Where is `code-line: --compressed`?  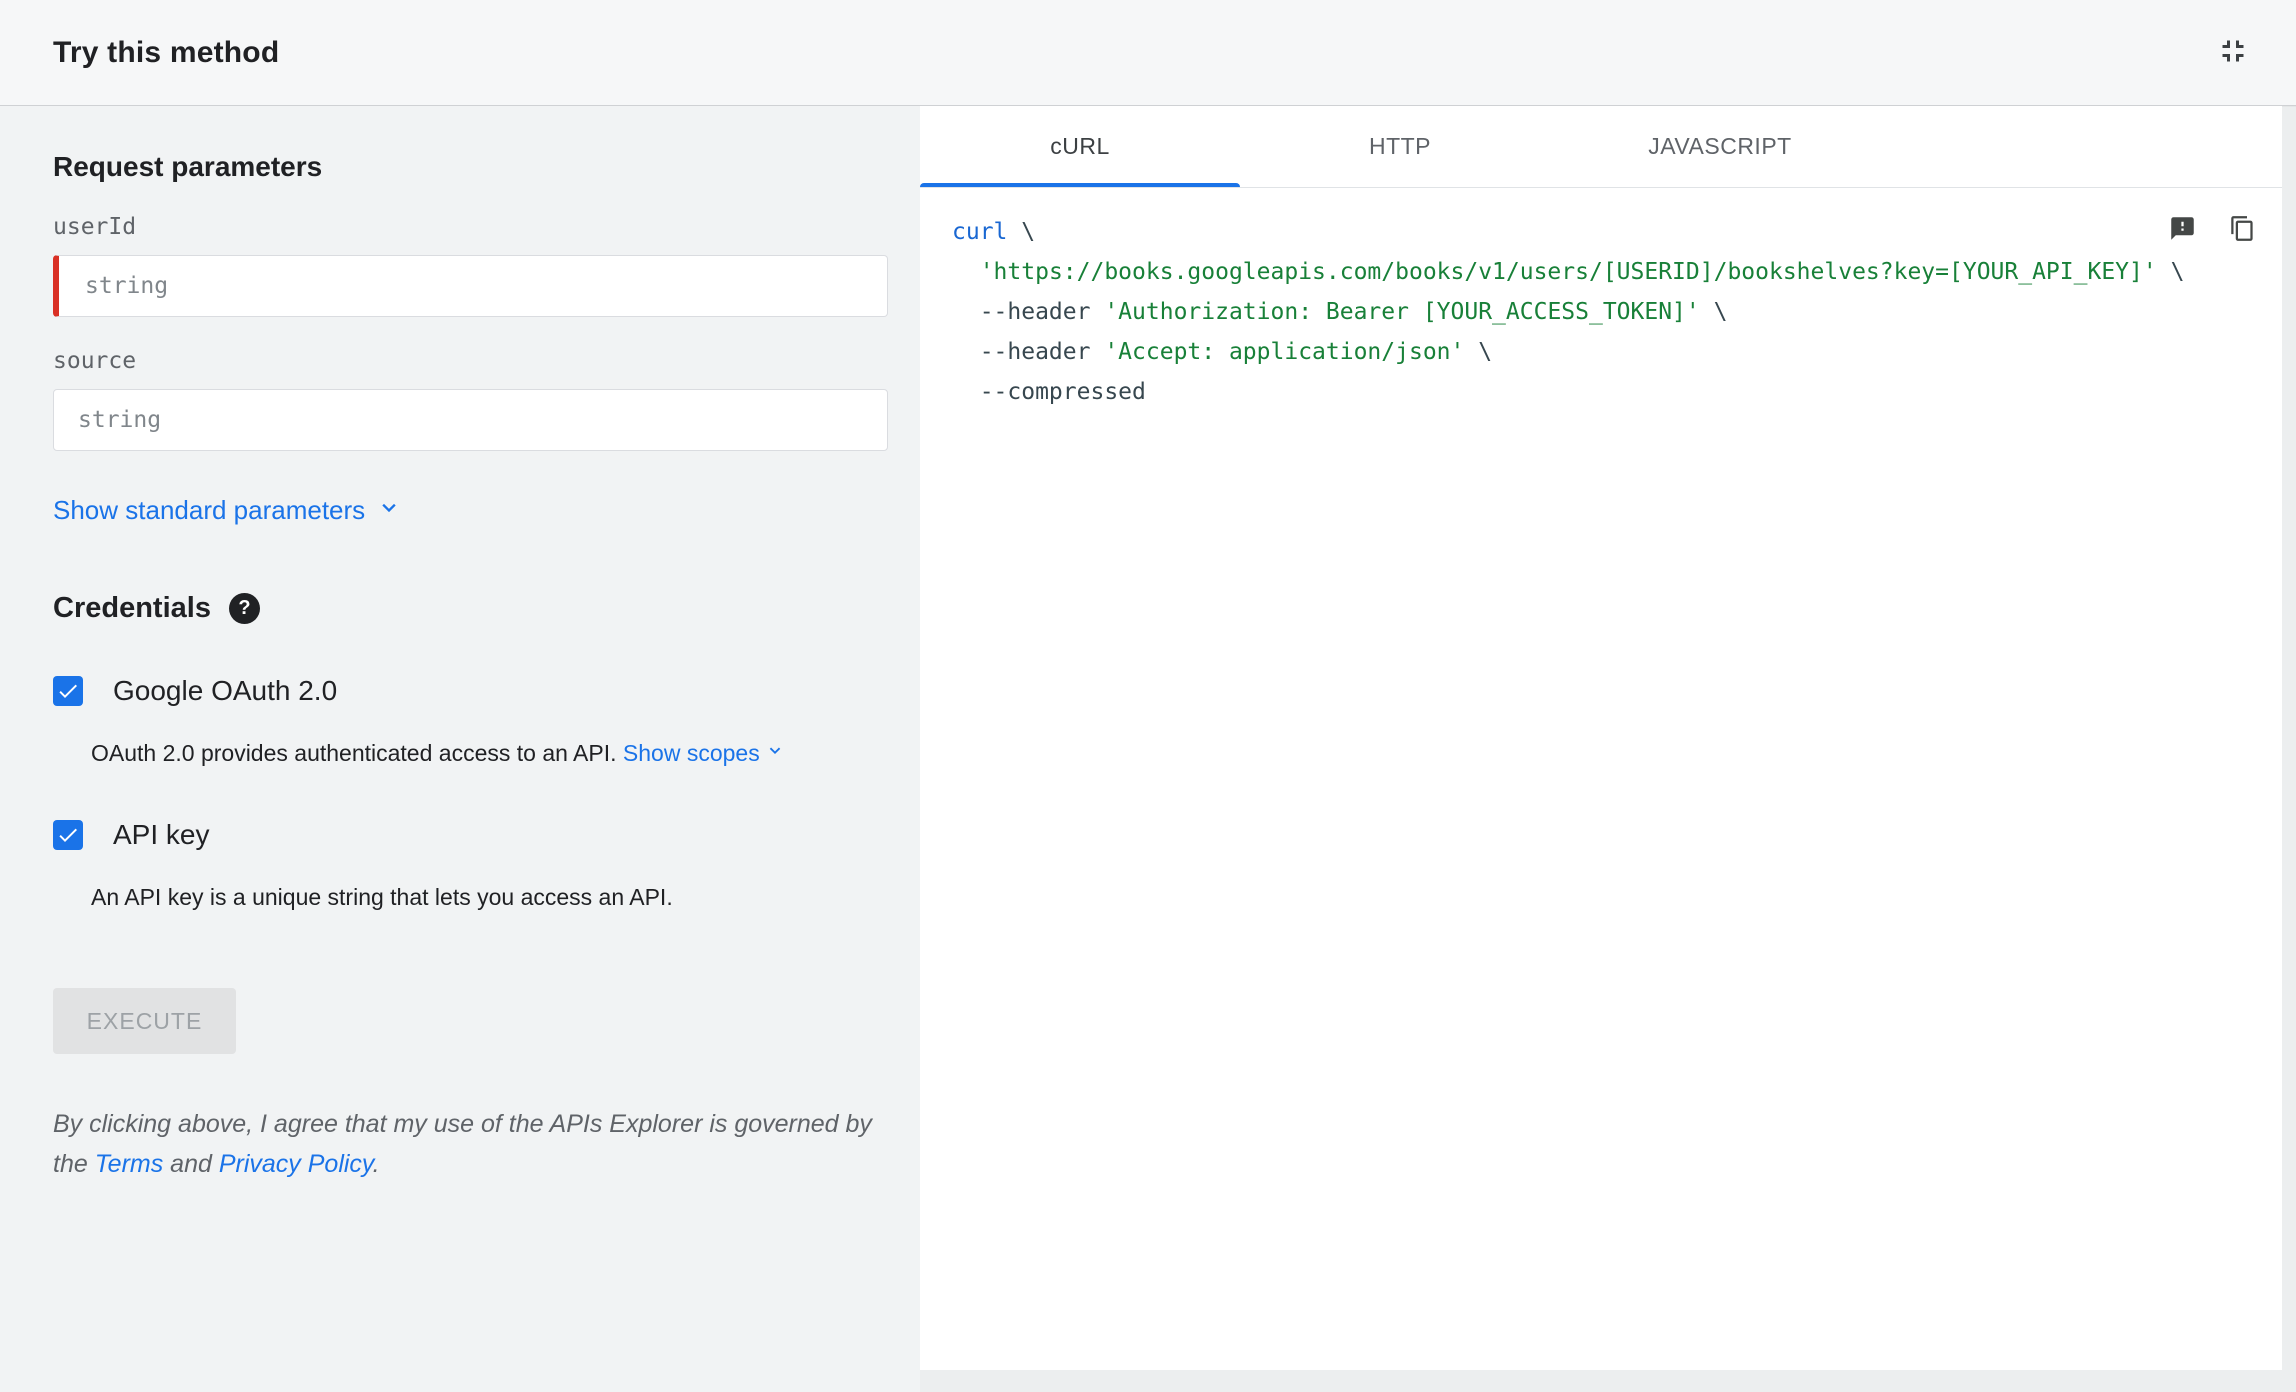 code-line: --compressed is located at coordinates (1049, 392).